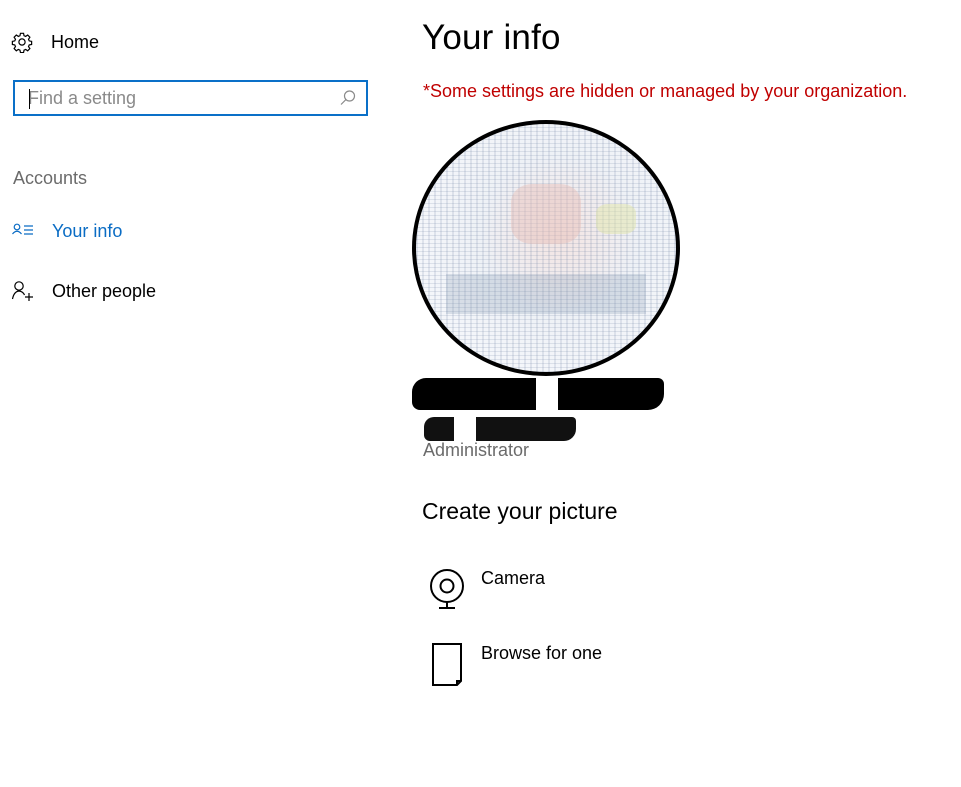 Image resolution: width=961 pixels, height=787 pixels. I want to click on sidebar-item-label: Other people, so click(104, 290).